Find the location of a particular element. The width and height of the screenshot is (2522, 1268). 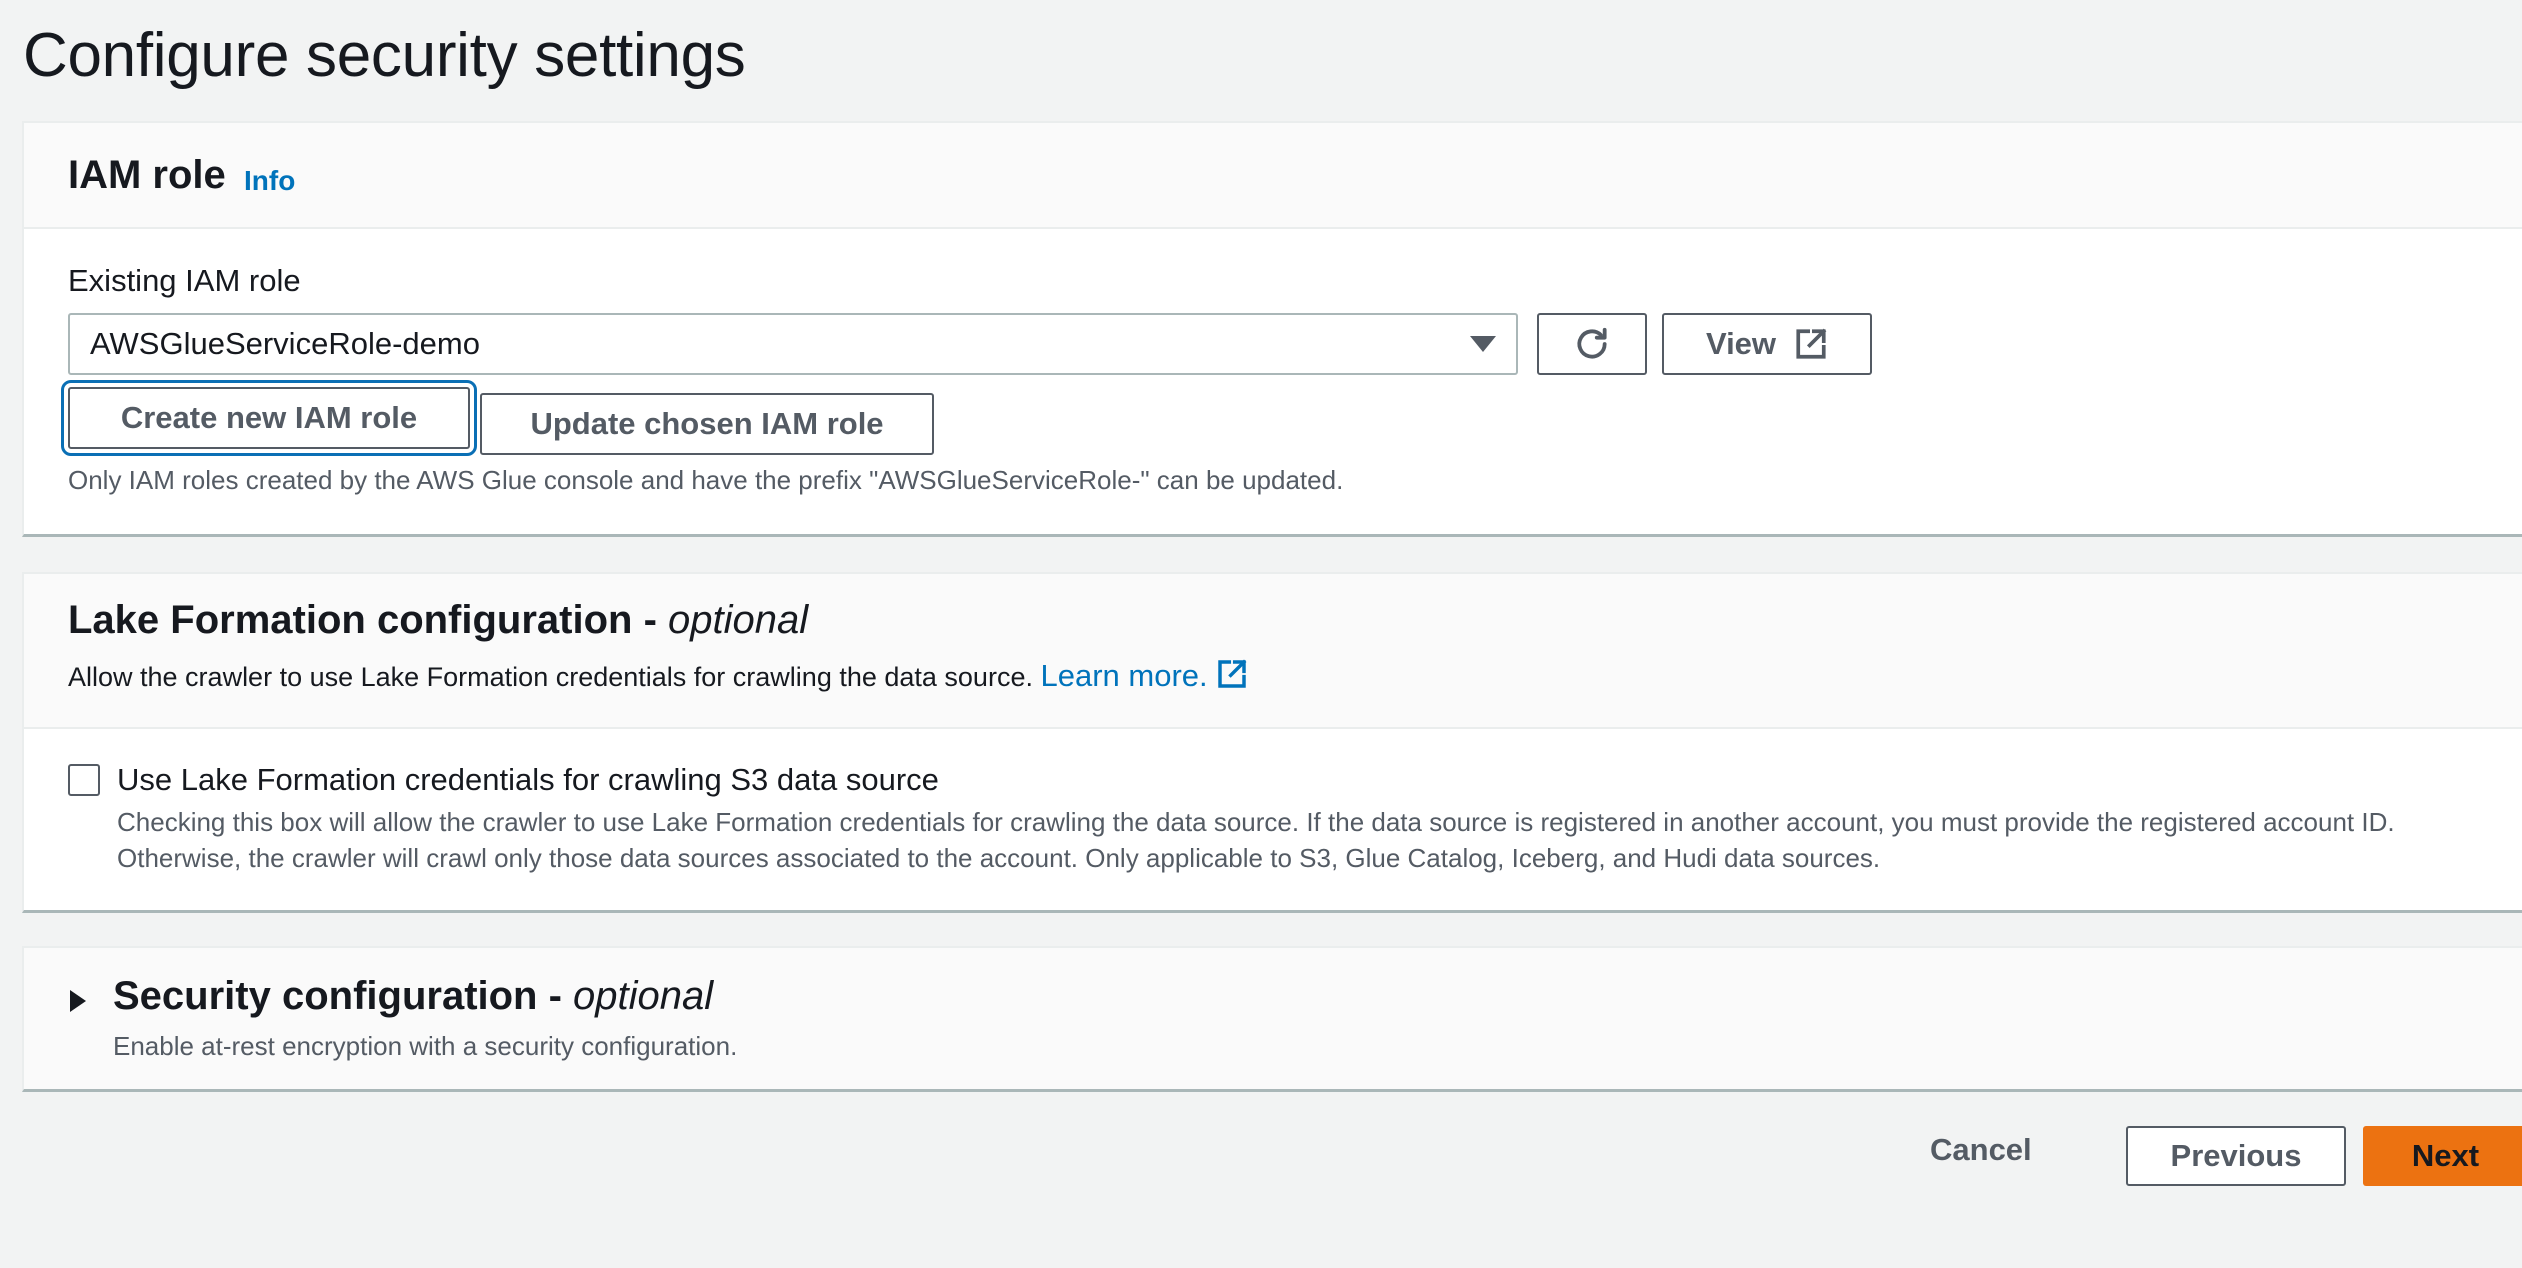

lake-formation-checkbox is located at coordinates (84, 780).